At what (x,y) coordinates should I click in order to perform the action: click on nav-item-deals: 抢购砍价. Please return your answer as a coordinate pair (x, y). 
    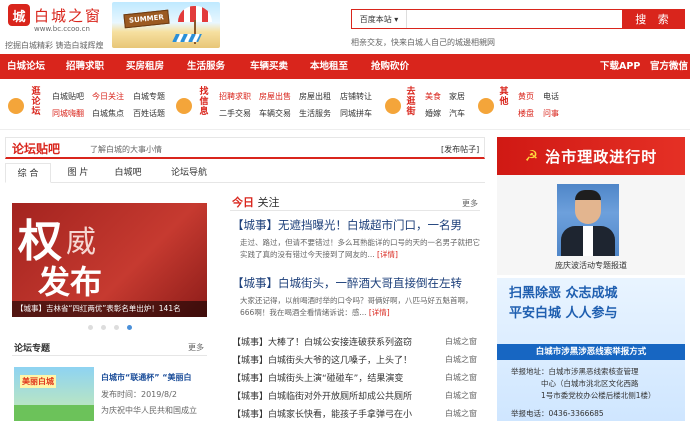
    Looking at the image, I should click on (390, 66).